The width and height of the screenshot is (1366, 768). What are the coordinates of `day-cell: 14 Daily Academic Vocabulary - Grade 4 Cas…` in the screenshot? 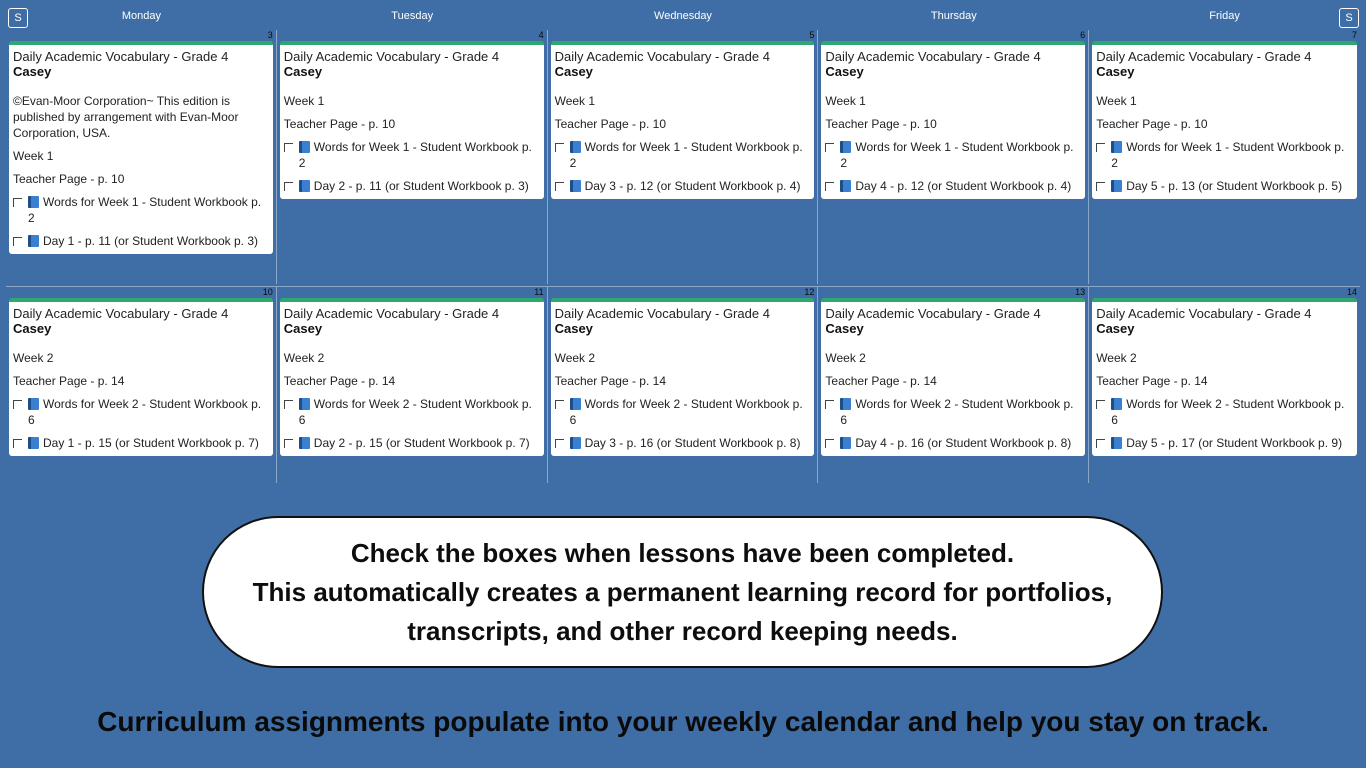 It's located at (1224, 385).